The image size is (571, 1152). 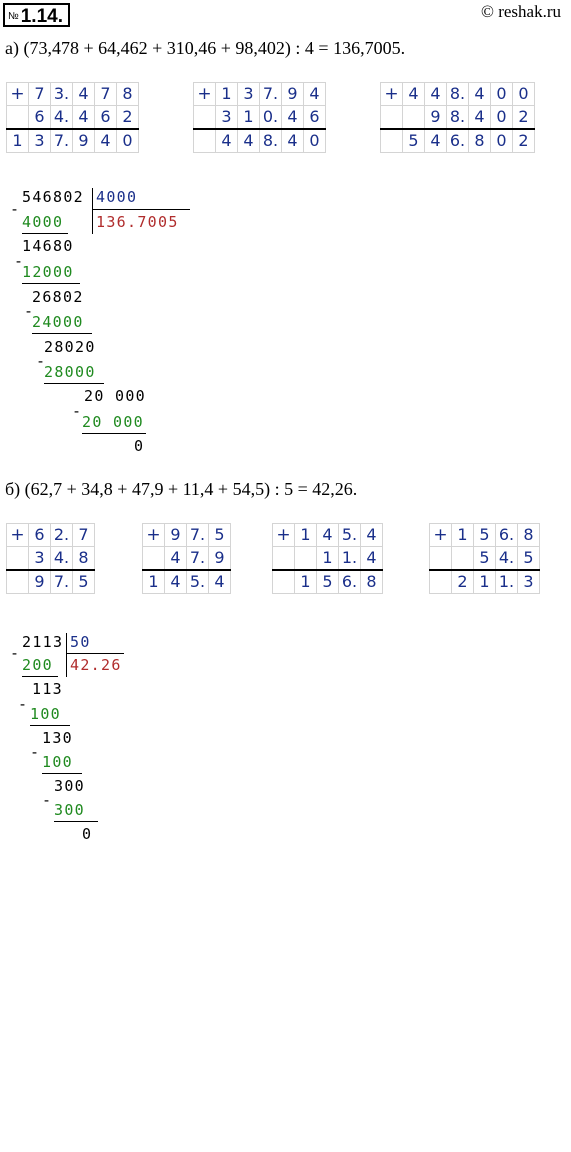 I want to click on divisor: 4000, so click(x=117, y=197).